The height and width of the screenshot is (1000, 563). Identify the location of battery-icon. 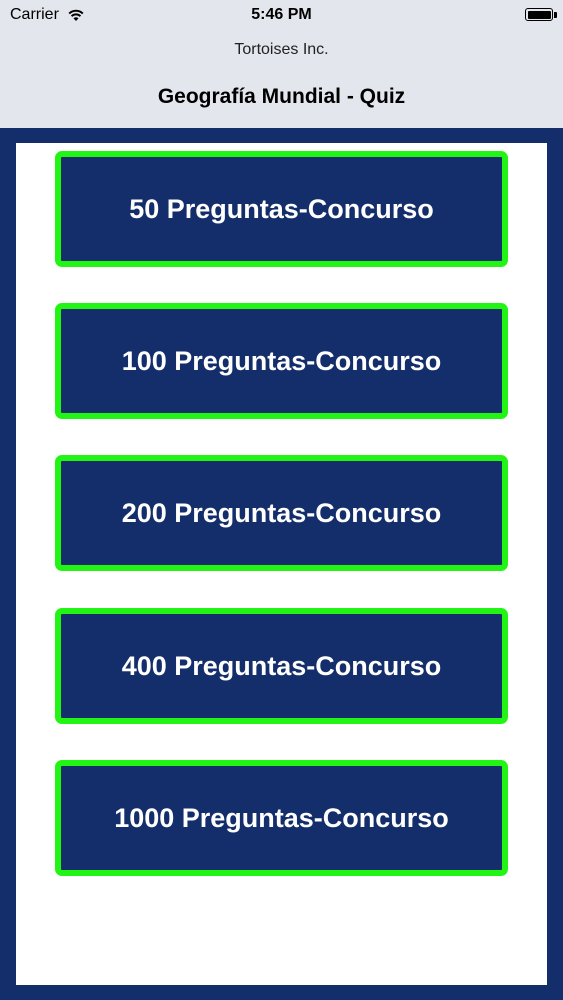
(539, 14).